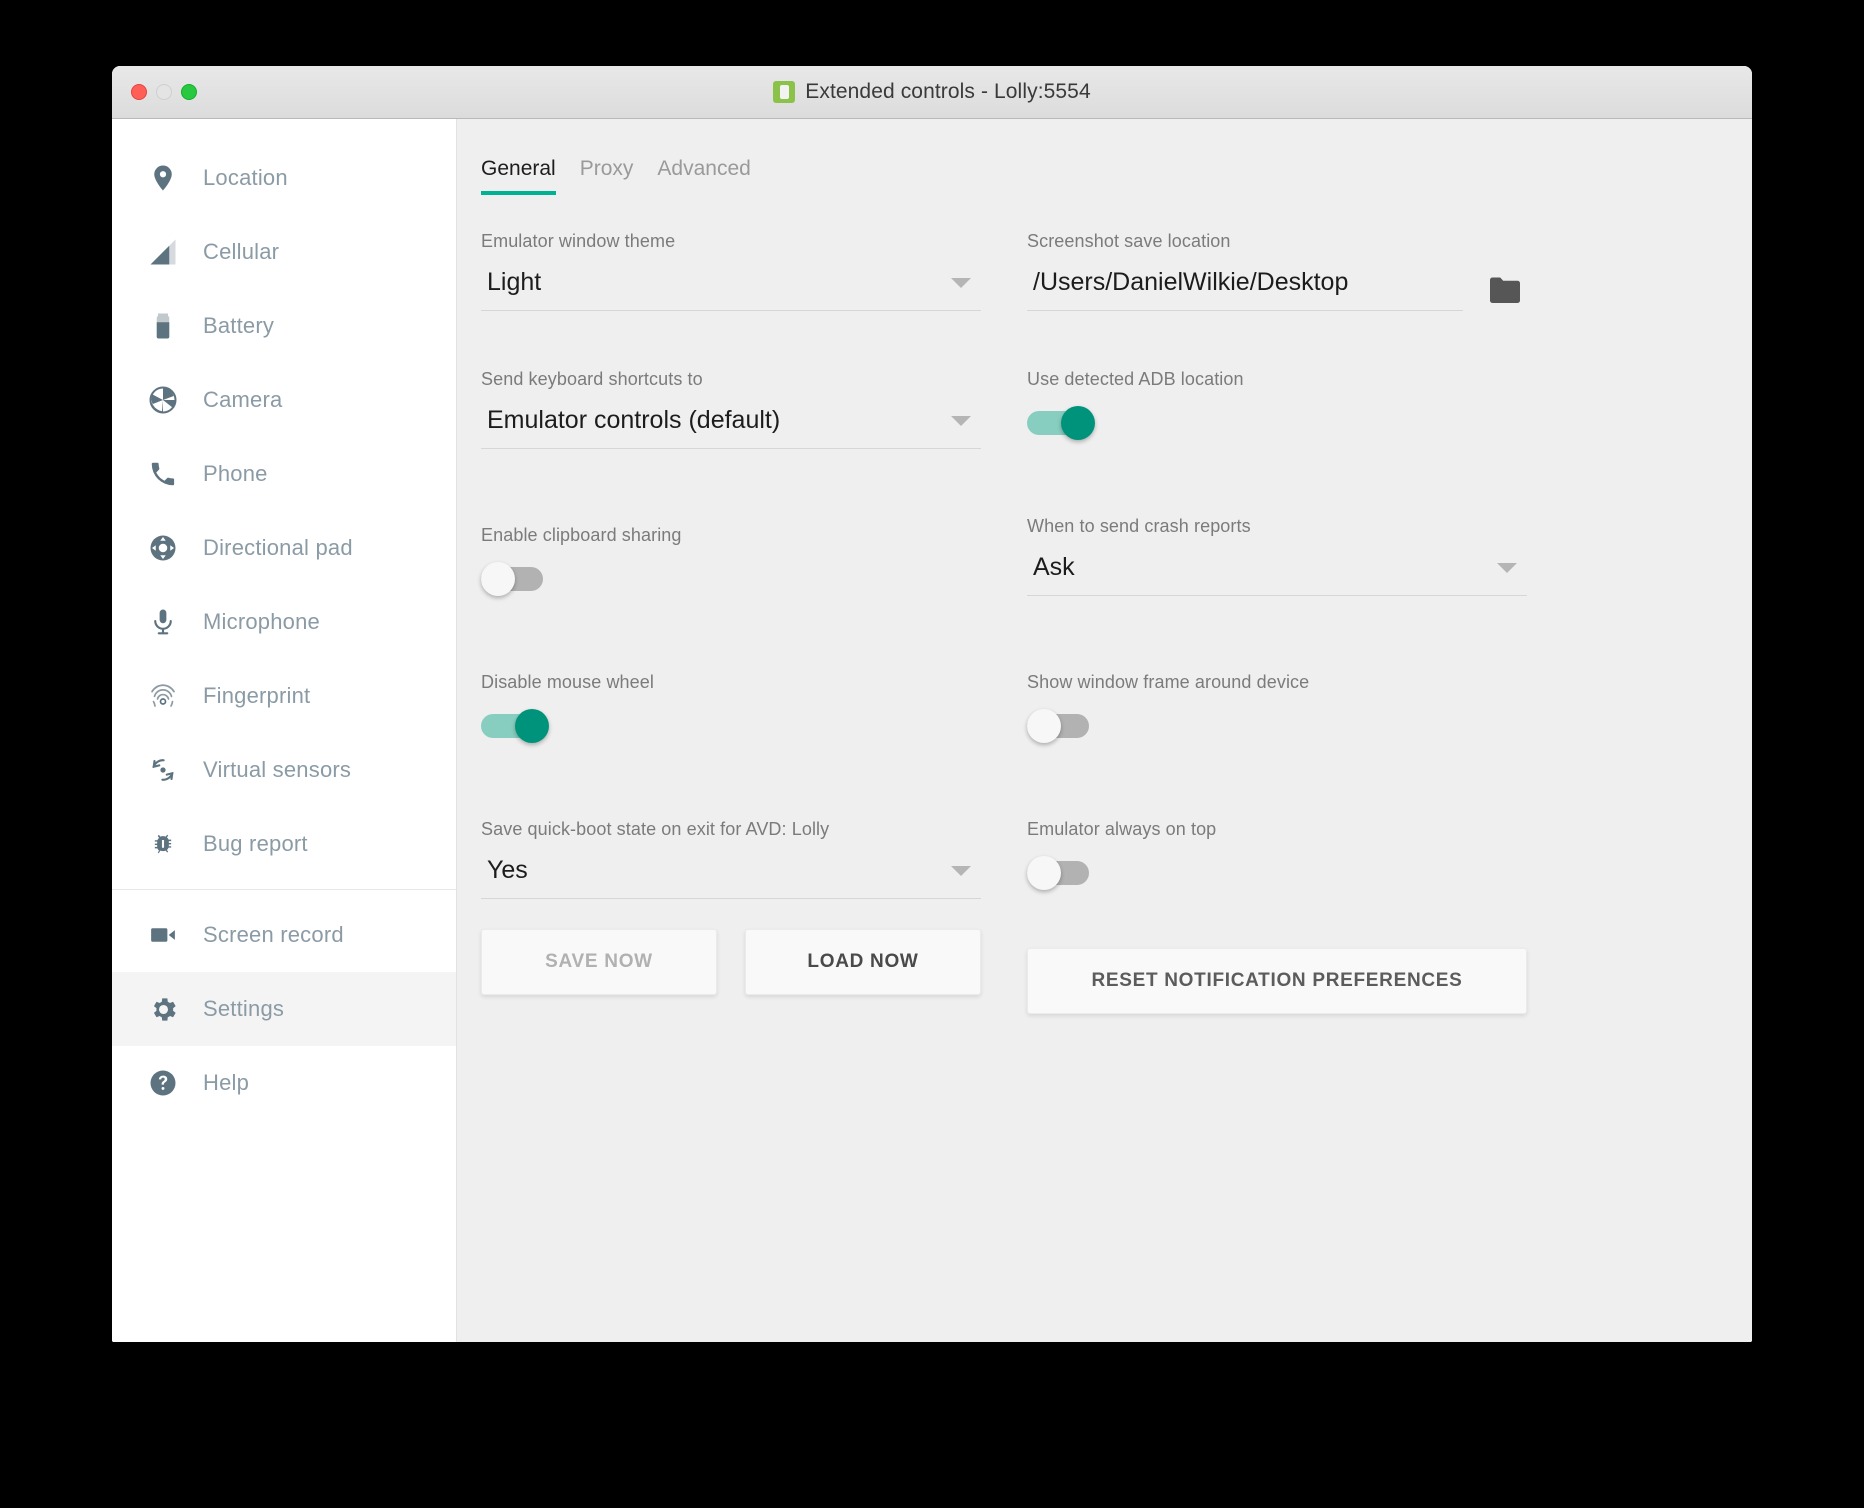 This screenshot has width=1864, height=1508. Describe the element at coordinates (245, 177) in the screenshot. I see `sidebar-item-label: Location` at that location.